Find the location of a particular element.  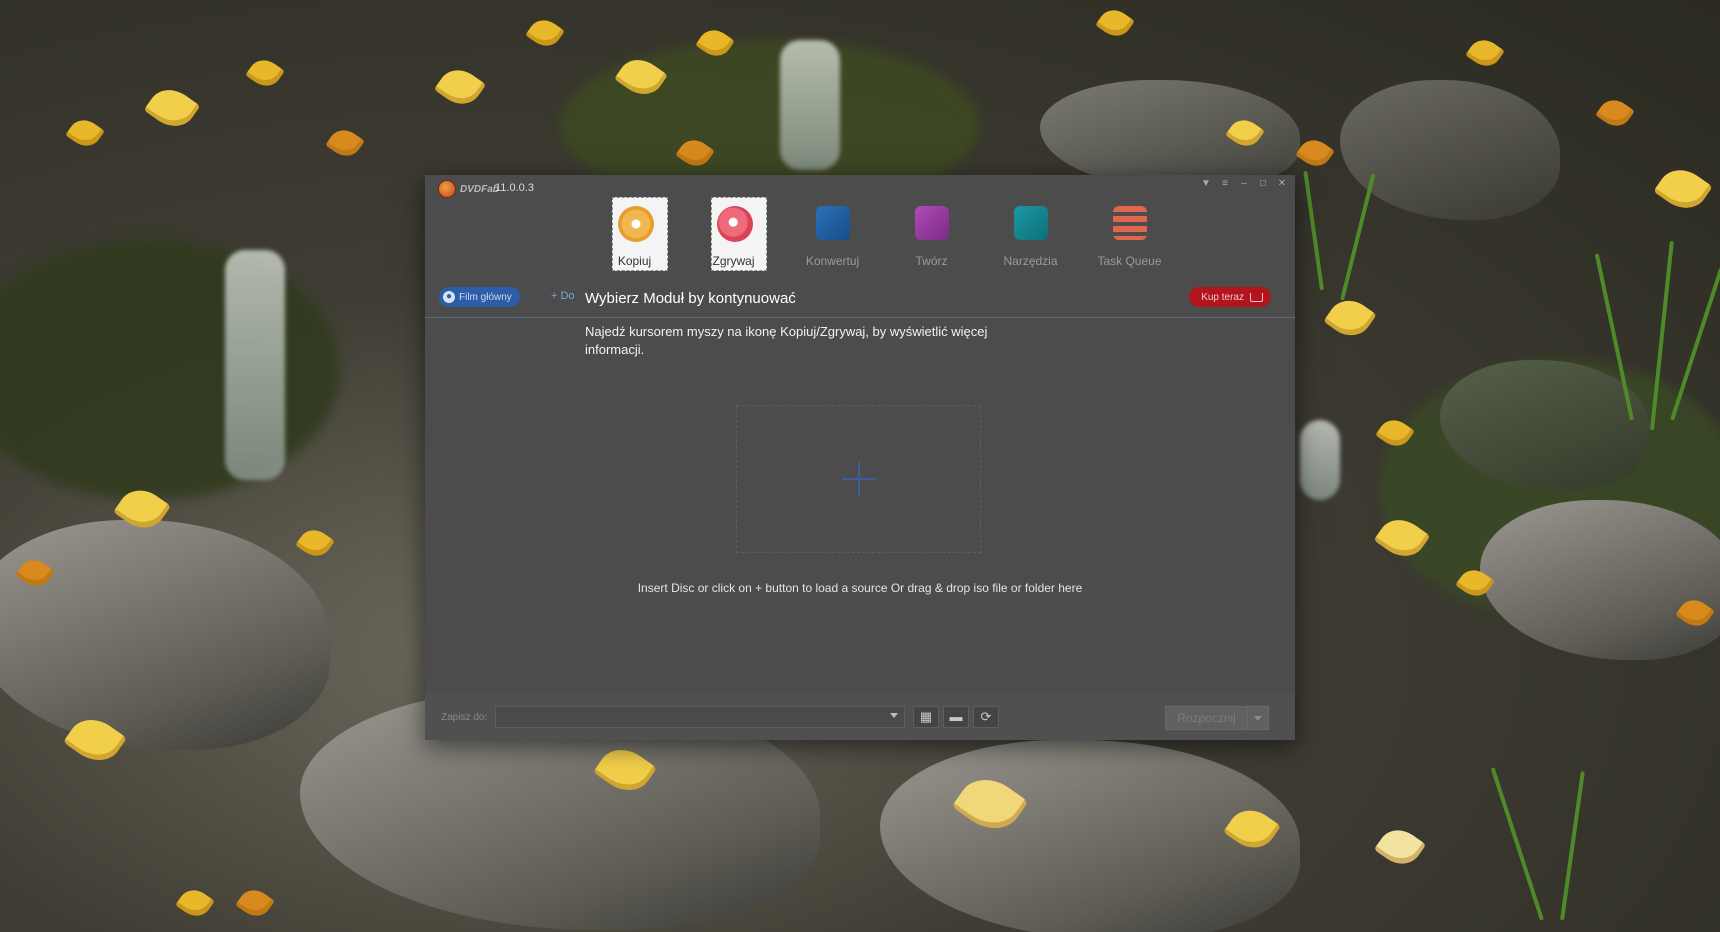

module-copy: Kopiuj is located at coordinates (634, 234).